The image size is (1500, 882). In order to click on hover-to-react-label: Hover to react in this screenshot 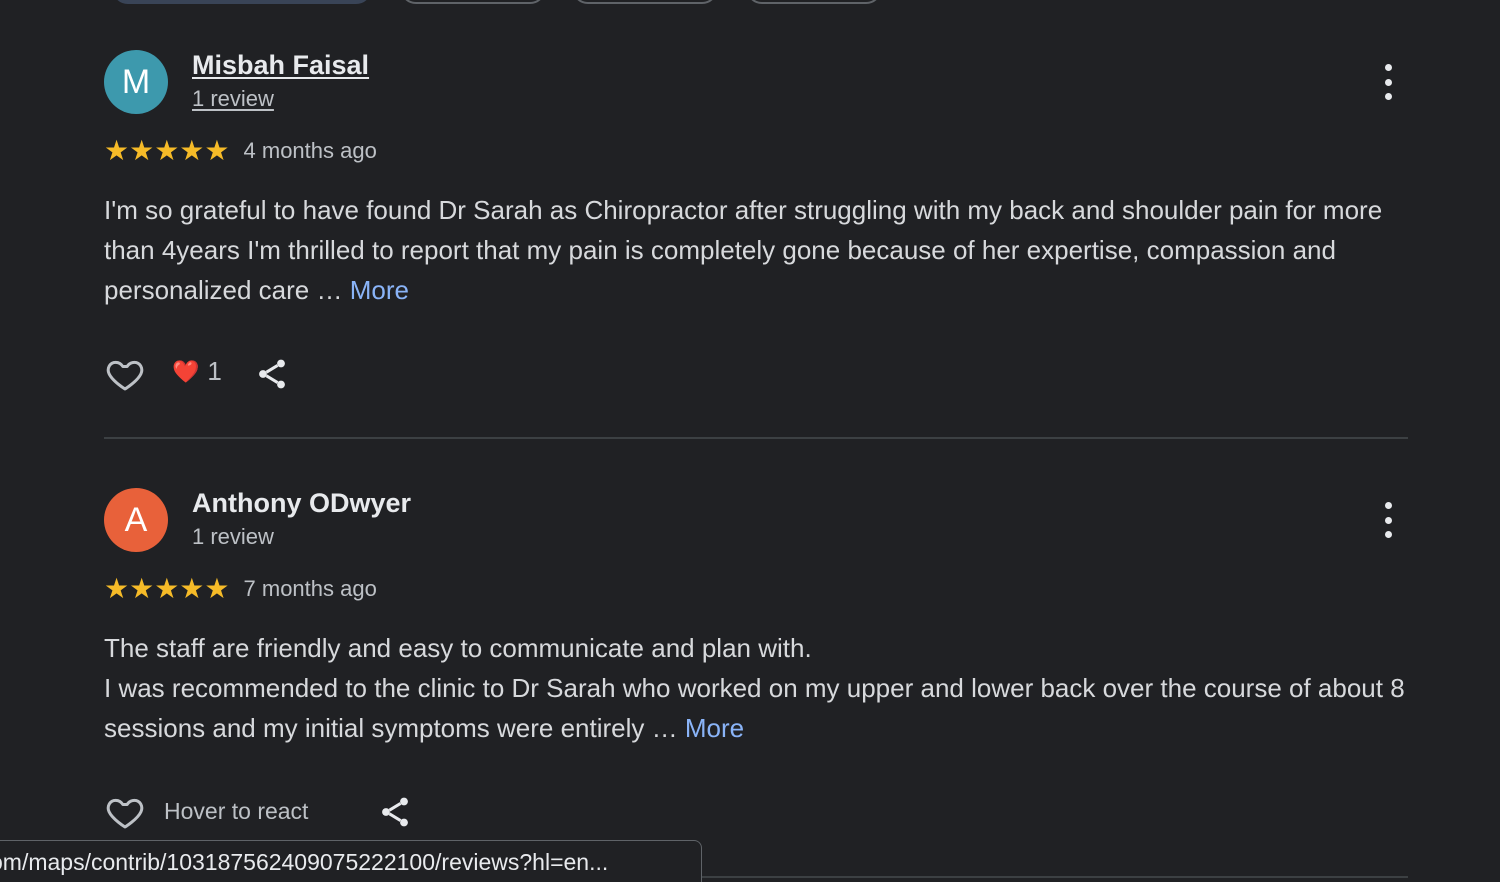, I will do `click(236, 811)`.